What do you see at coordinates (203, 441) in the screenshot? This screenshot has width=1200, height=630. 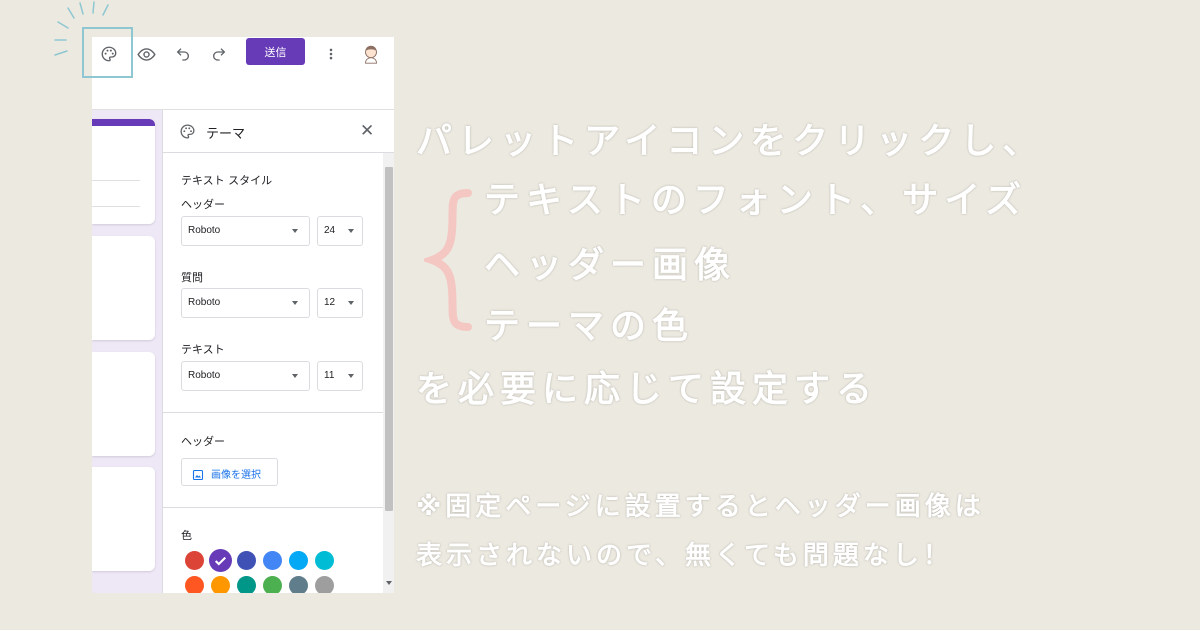 I see `header-image-label: ヘッダー` at bounding box center [203, 441].